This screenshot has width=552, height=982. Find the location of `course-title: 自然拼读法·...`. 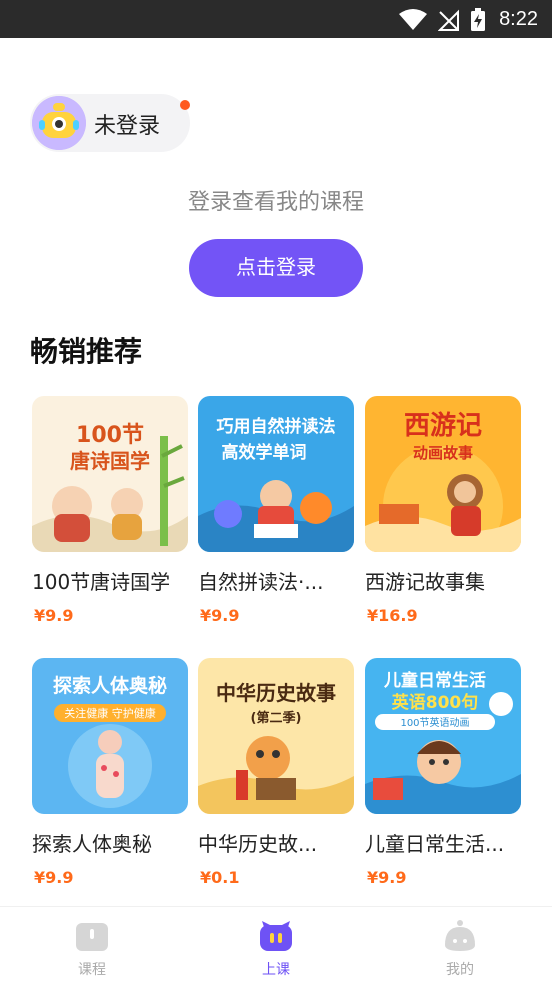

course-title: 自然拼读法·... is located at coordinates (261, 582).